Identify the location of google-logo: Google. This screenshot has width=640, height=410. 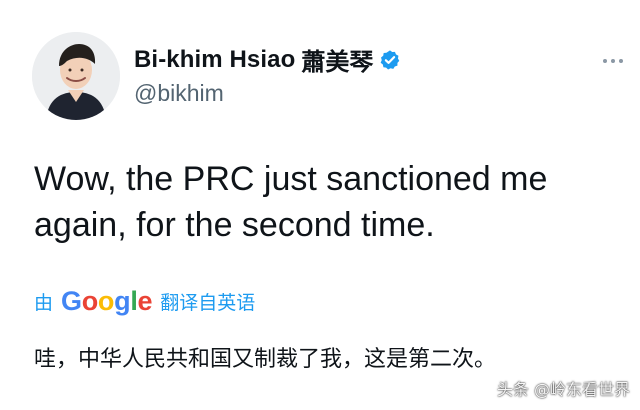
(107, 301).